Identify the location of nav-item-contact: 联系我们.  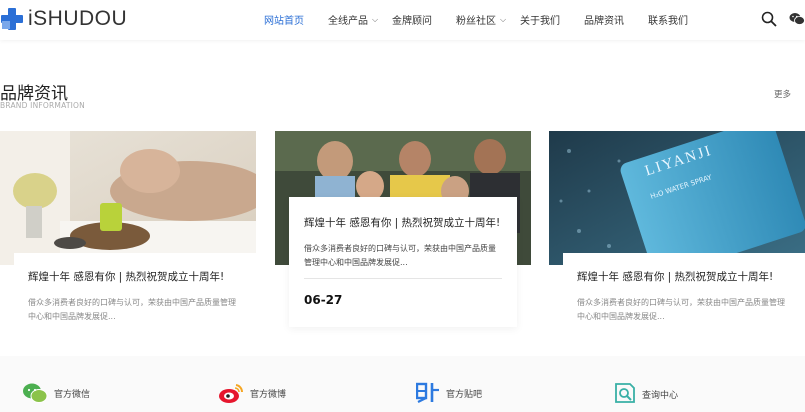
(678, 19).